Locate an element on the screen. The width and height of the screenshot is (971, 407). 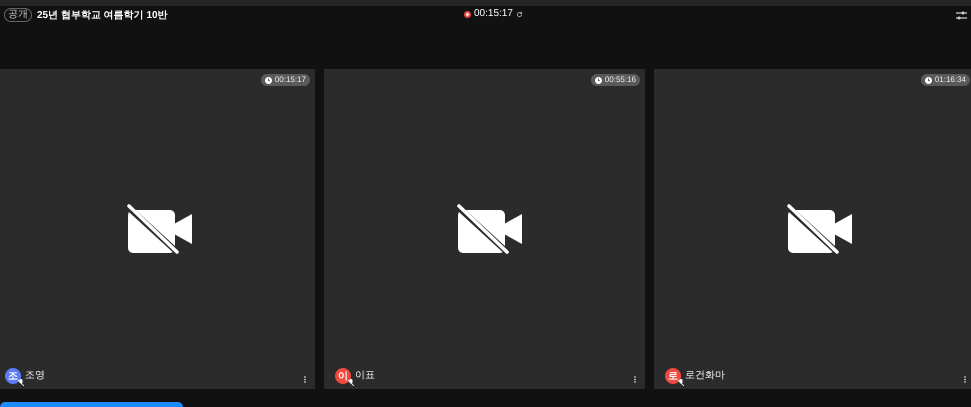
duration-badge: 00:15:17 is located at coordinates (285, 80).